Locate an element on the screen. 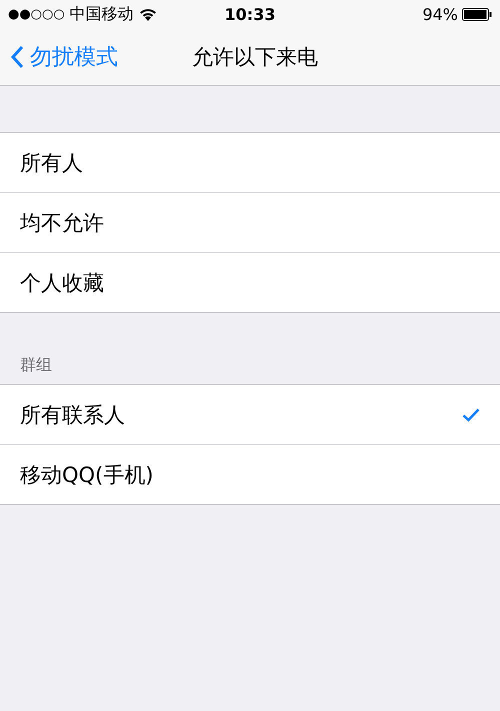  signal-strength: ●●○○○ is located at coordinates (36, 14).